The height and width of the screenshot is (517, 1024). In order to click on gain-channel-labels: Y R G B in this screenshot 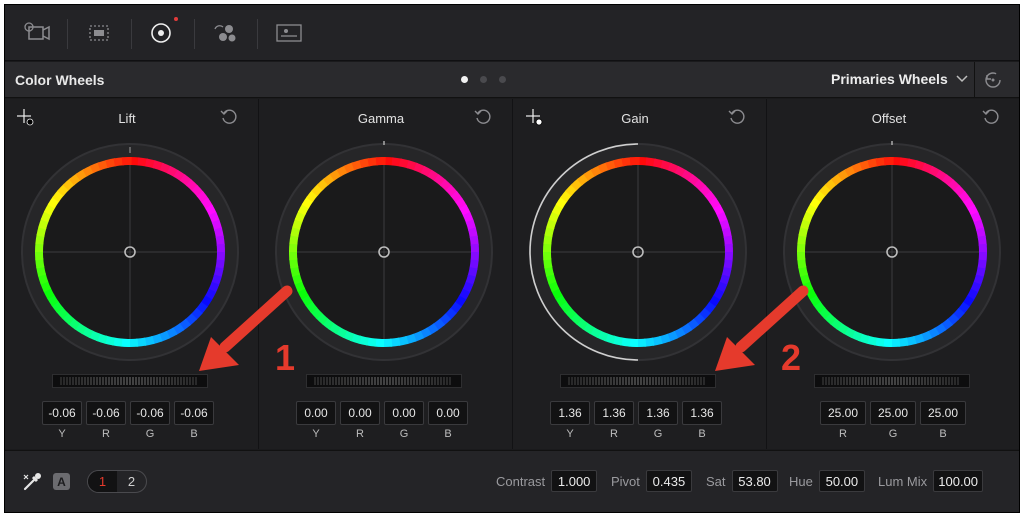, I will do `click(636, 434)`.